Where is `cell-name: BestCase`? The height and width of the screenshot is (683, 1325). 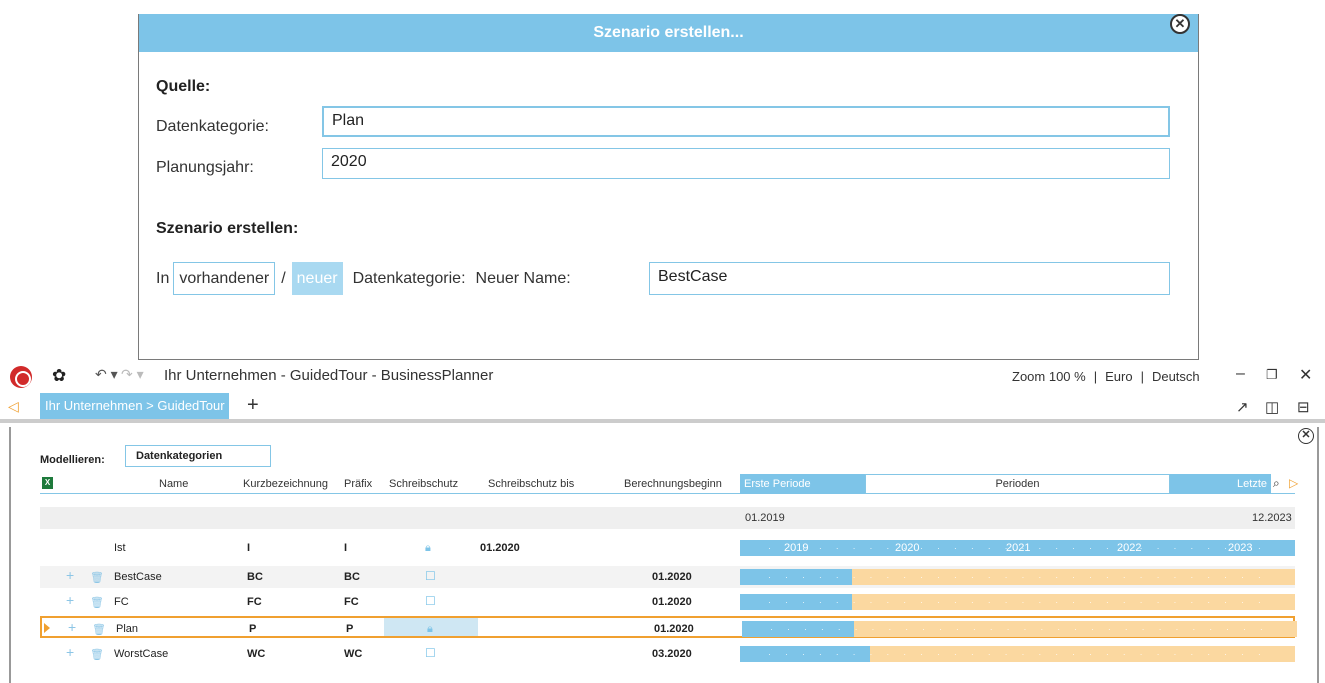 cell-name: BestCase is located at coordinates (138, 577).